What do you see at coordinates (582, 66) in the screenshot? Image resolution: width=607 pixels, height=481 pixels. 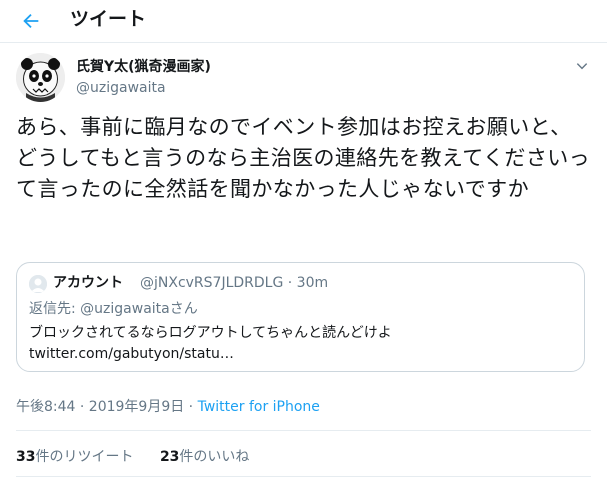 I see `chevron-down-icon` at bounding box center [582, 66].